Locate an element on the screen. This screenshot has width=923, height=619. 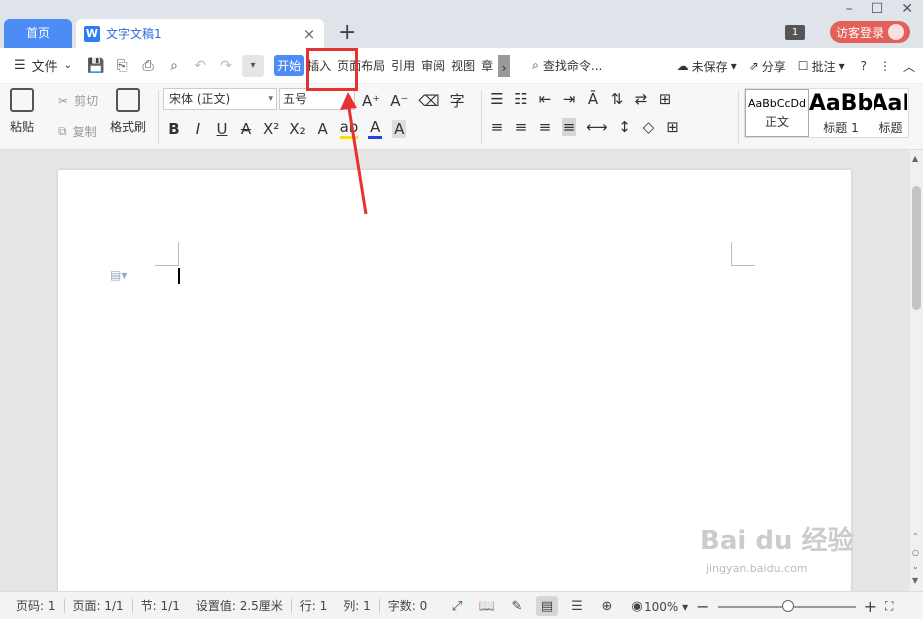
style-heading-1: AaBb 标题 1 is located at coordinates (841, 113).